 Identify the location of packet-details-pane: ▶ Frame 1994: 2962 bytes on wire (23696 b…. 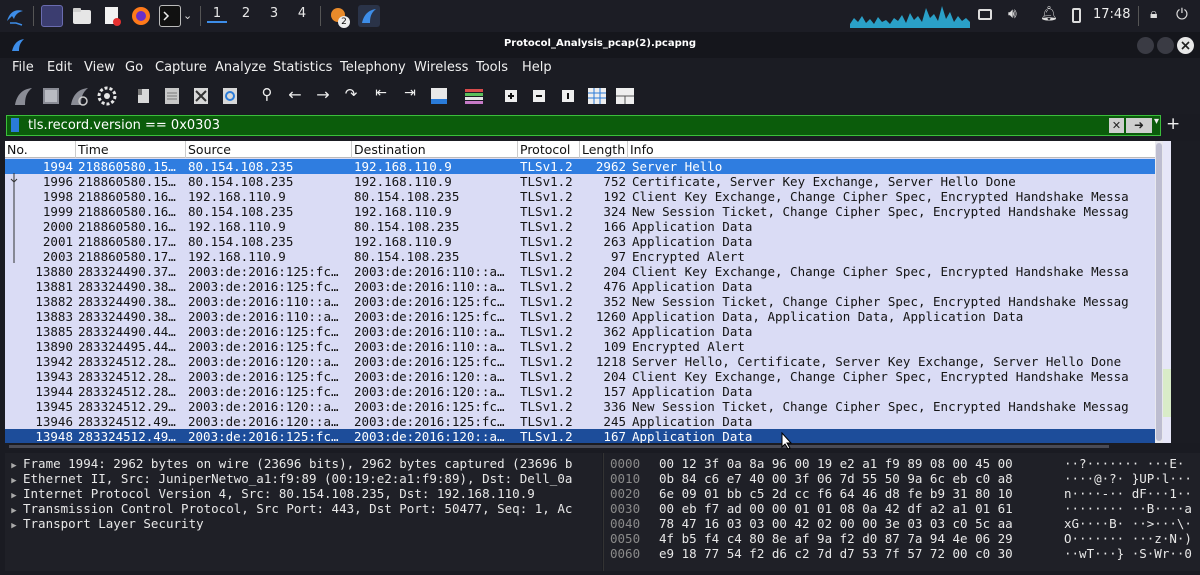
(303, 512).